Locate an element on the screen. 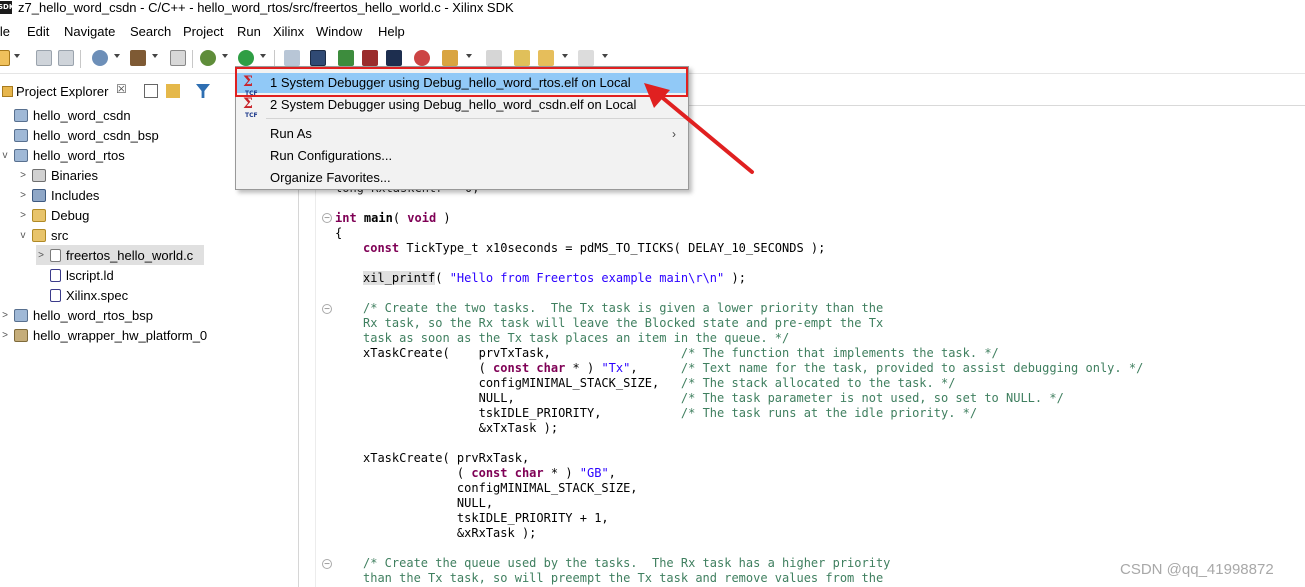 The height and width of the screenshot is (587, 1305). tree-item-lscript-ld: lscript.ld is located at coordinates (75, 275).